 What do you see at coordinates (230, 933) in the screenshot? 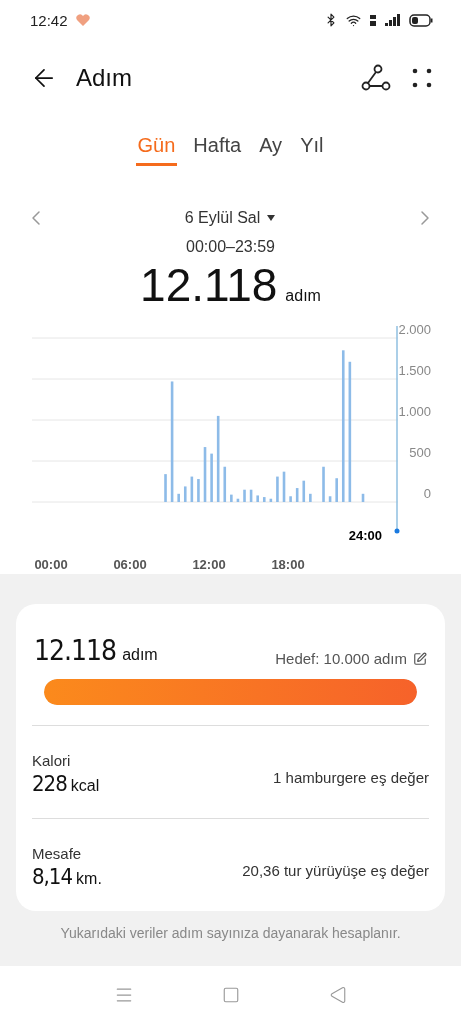
I see `footer-note: Yukarıdaki veriler adım sayınıza dayanarak hesaplanır.` at bounding box center [230, 933].